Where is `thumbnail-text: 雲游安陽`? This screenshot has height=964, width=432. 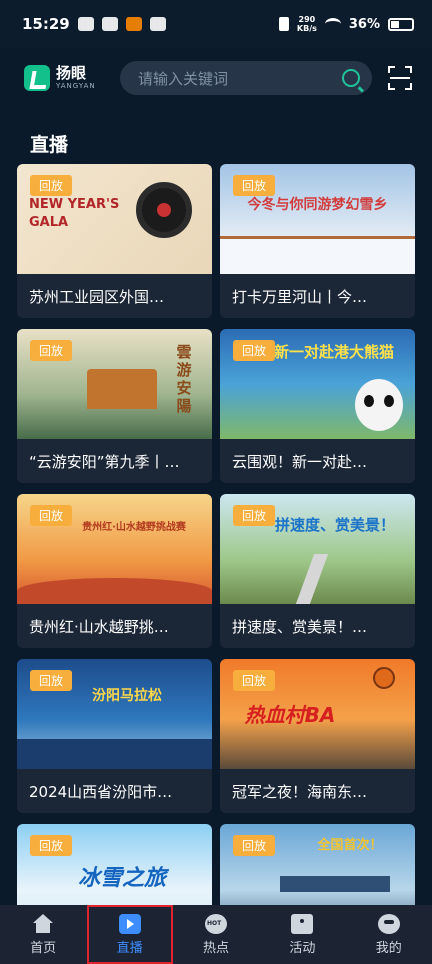 thumbnail-text: 雲游安陽 is located at coordinates (184, 379).